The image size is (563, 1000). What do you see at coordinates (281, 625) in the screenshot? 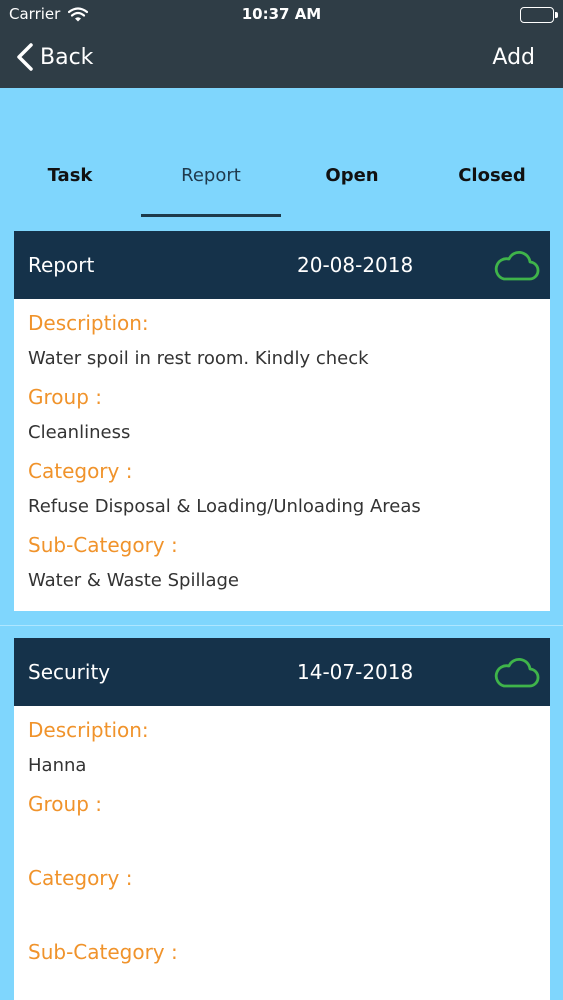
I see `separator` at bounding box center [281, 625].